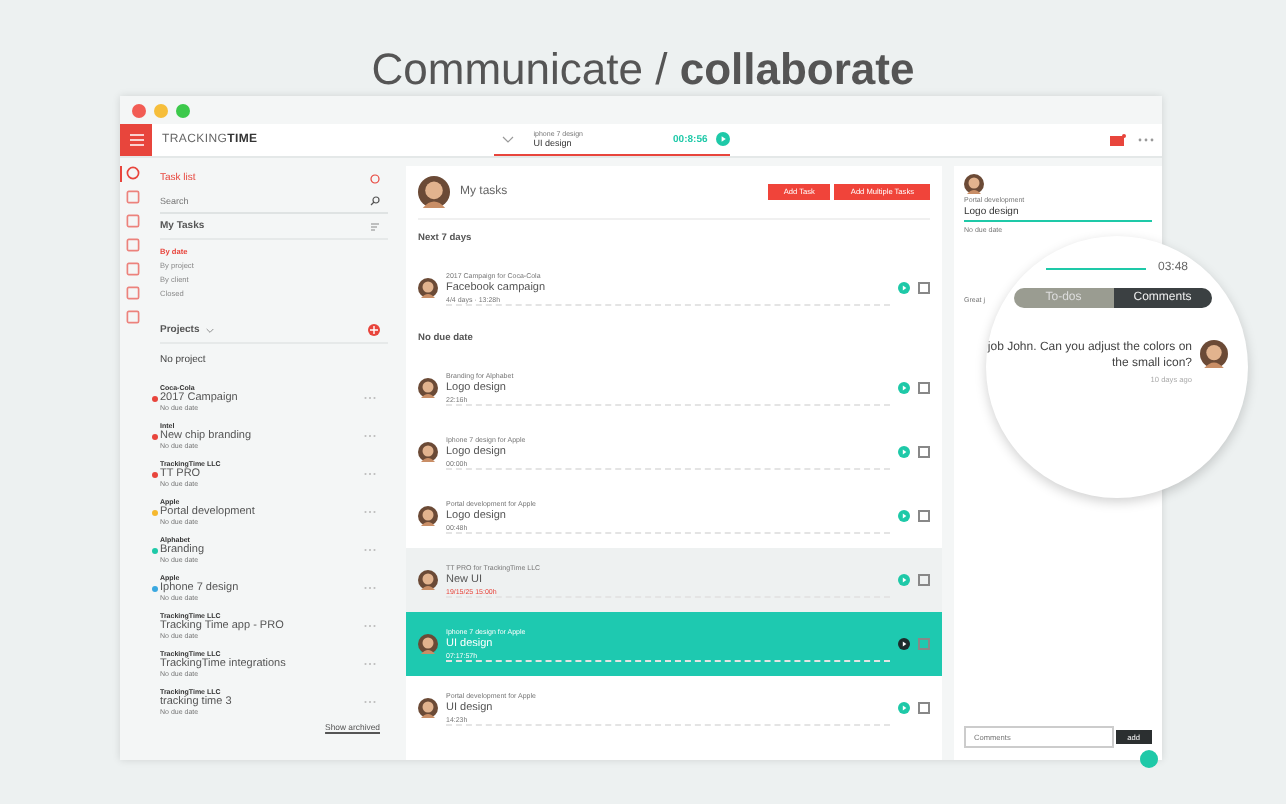  I want to click on zoom-button, so click(183, 110).